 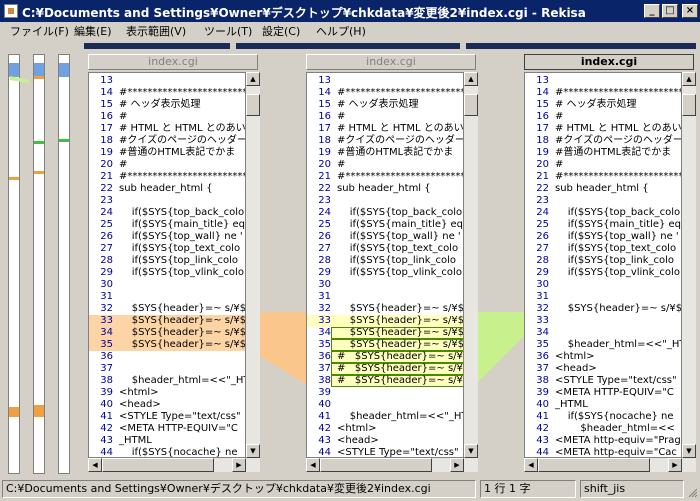 What do you see at coordinates (39, 32) in the screenshot?
I see `menu-file: ファイル(F)` at bounding box center [39, 32].